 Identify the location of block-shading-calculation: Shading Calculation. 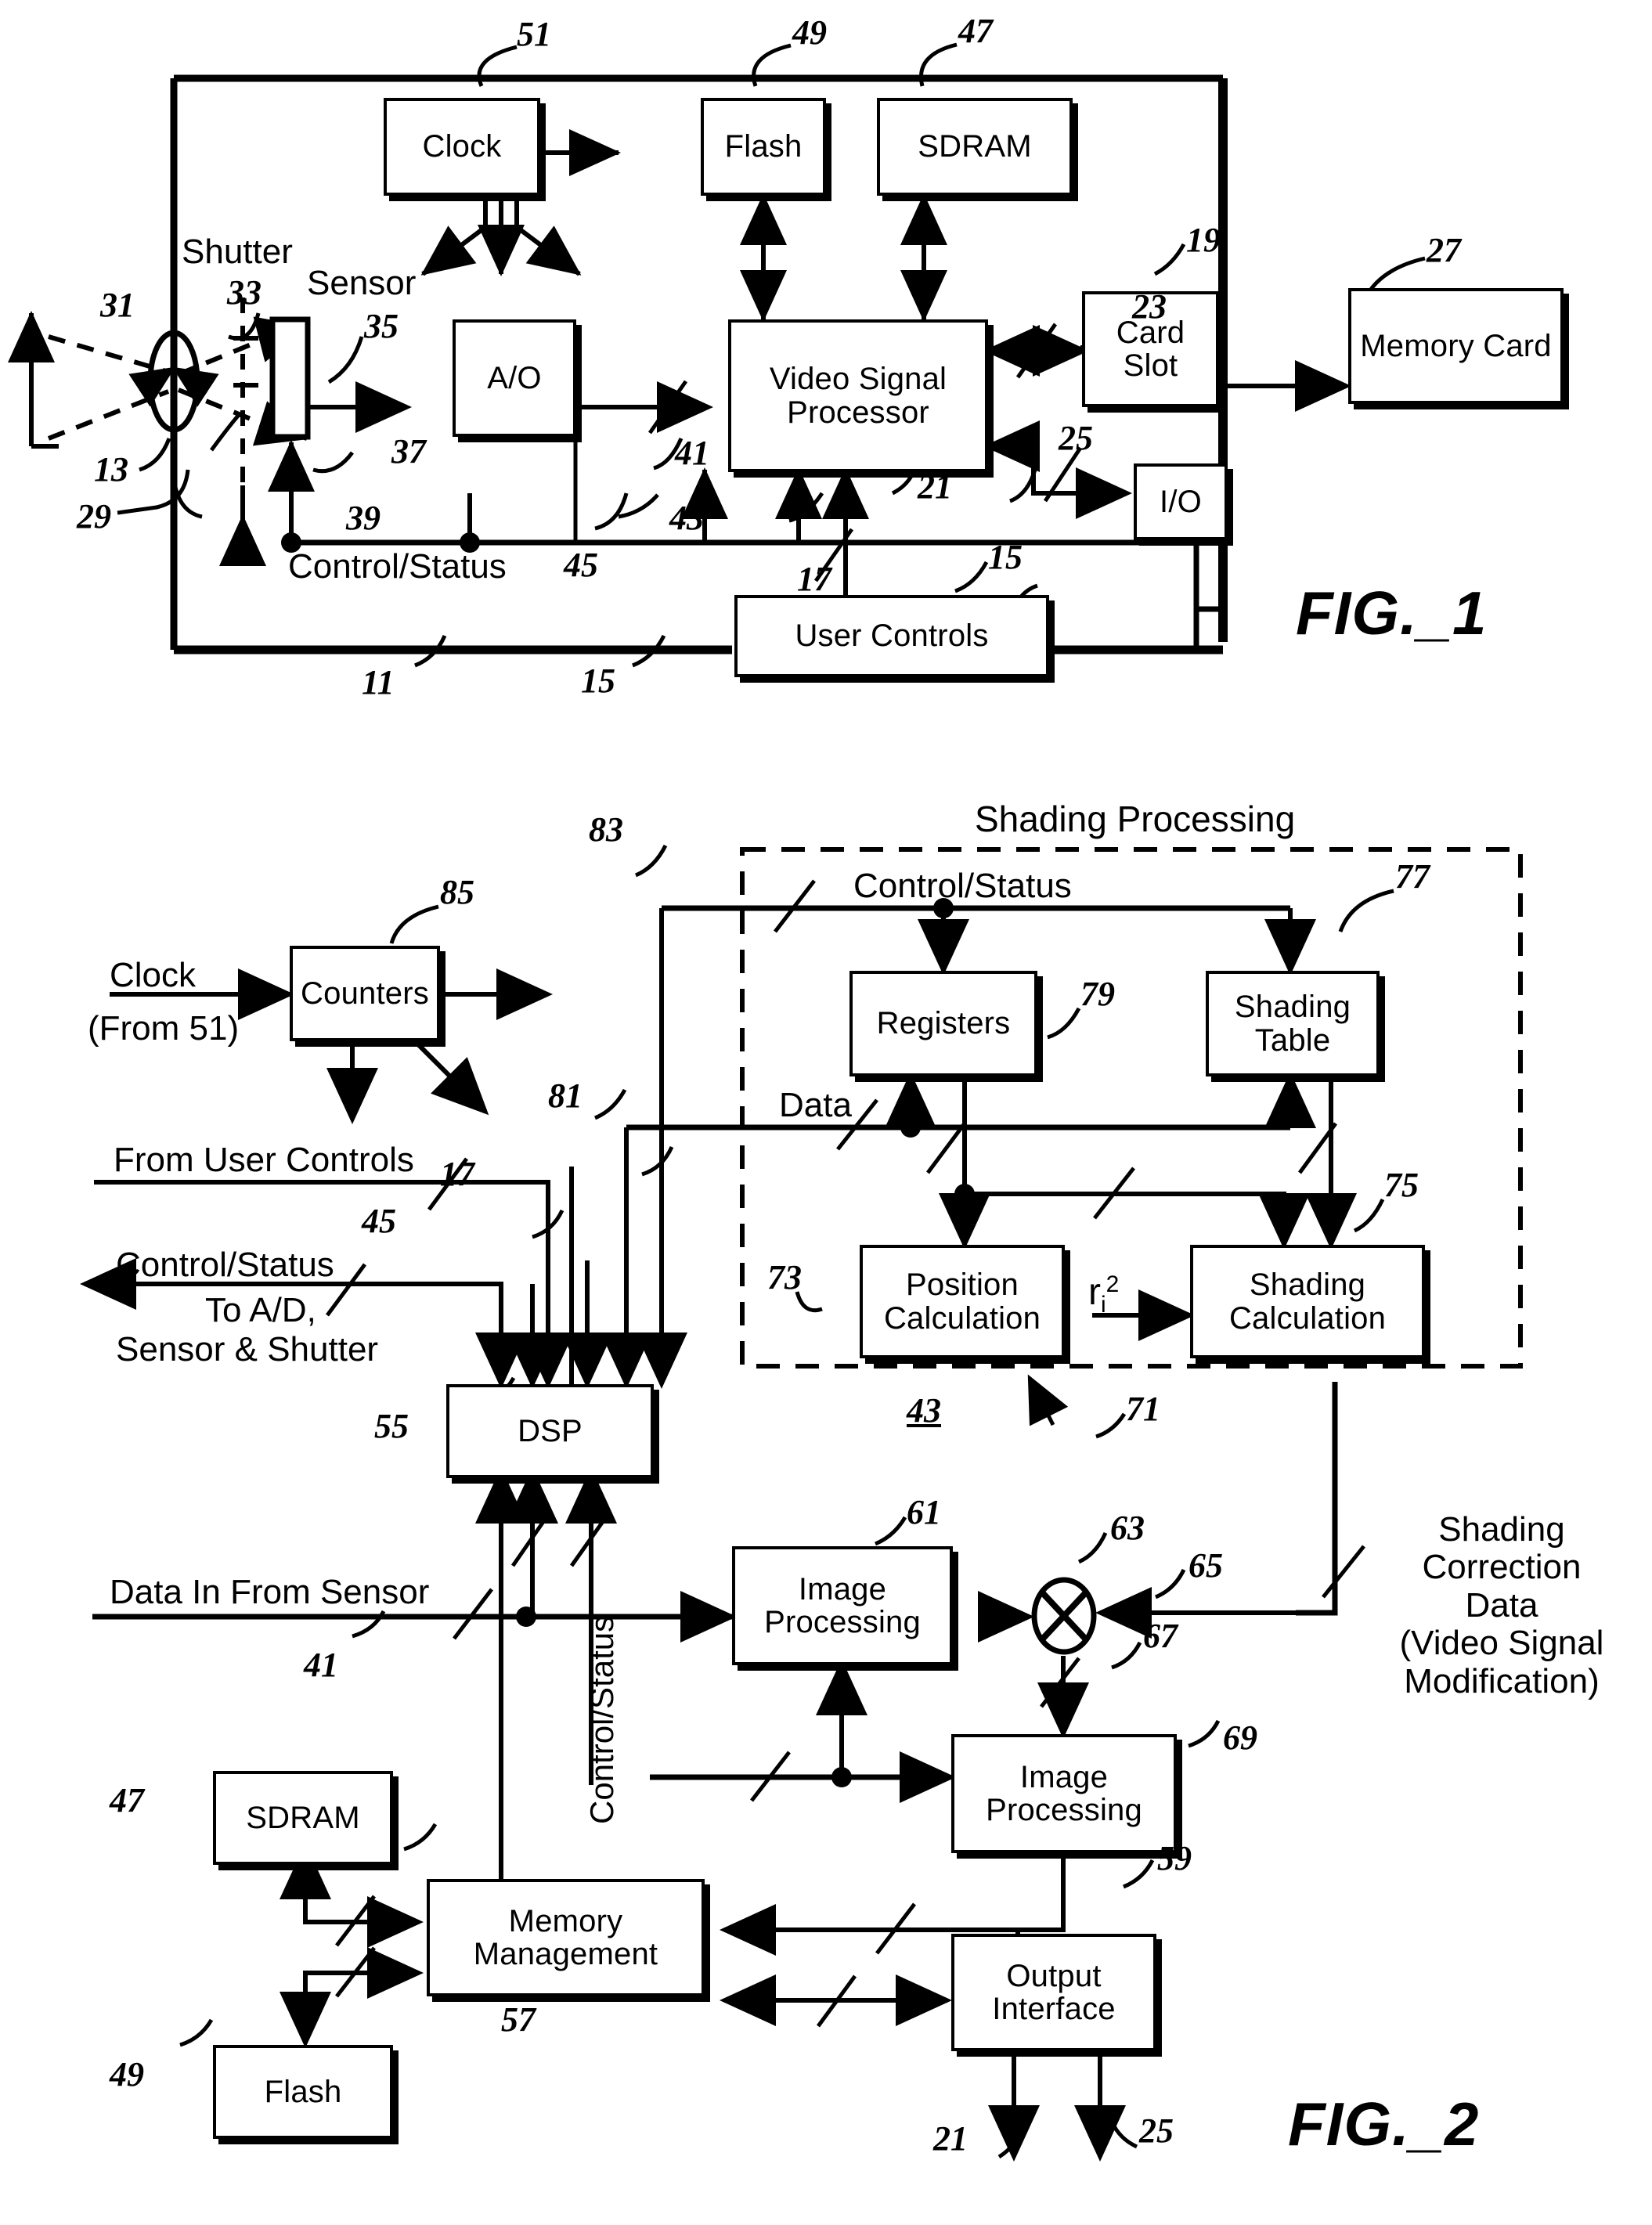
(1307, 1301).